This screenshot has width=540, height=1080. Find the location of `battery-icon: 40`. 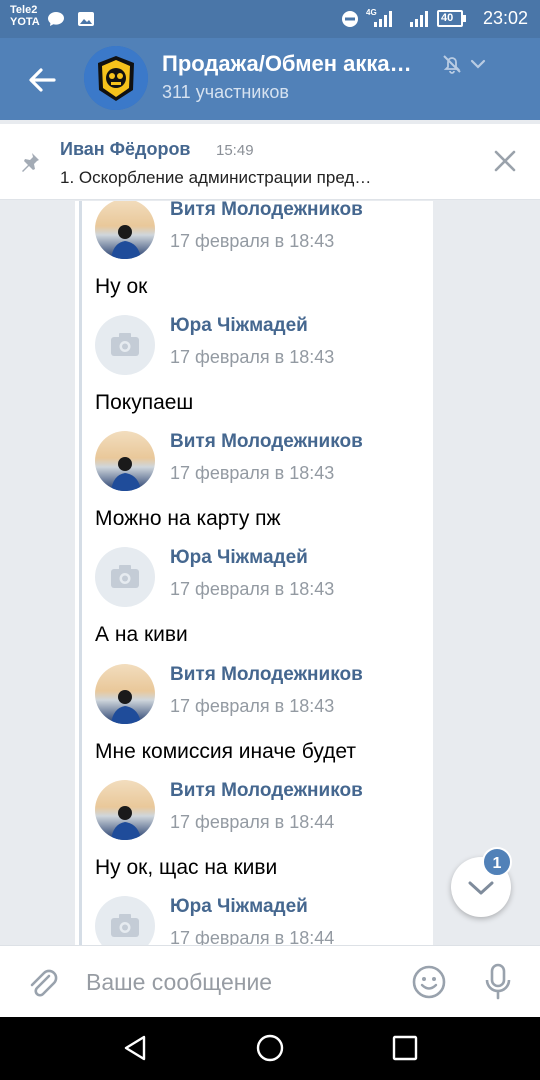

battery-icon: 40 is located at coordinates (450, 18).